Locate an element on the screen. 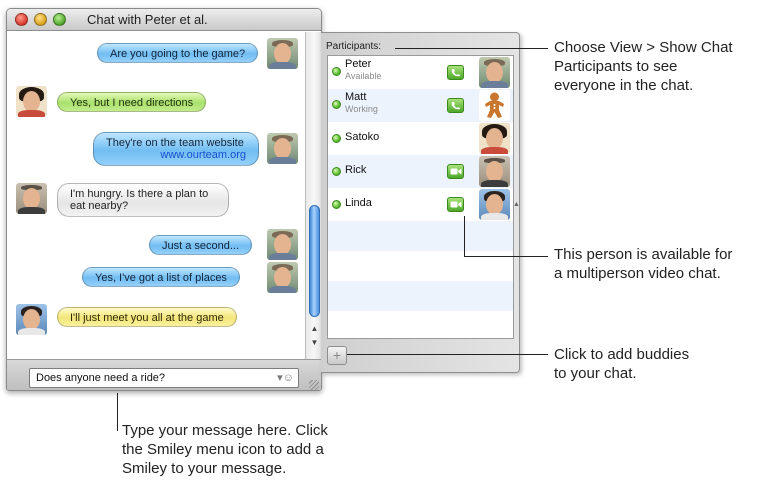 Image resolution: width=772 pixels, height=491 pixels. callout-line-text: to your chat. is located at coordinates (595, 373).